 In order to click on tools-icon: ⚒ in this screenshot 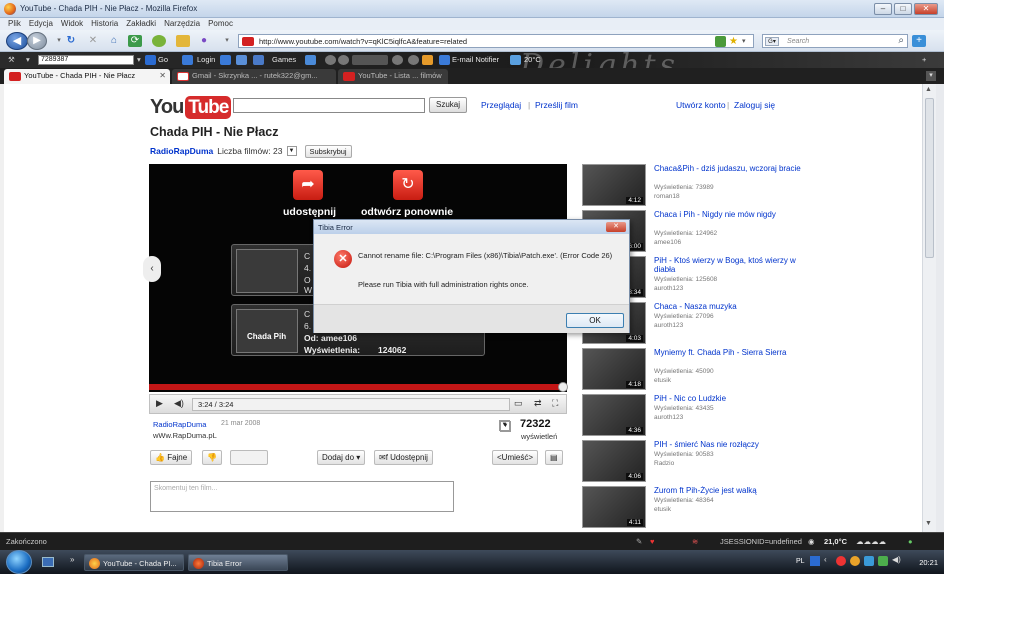, I will do `click(11, 60)`.